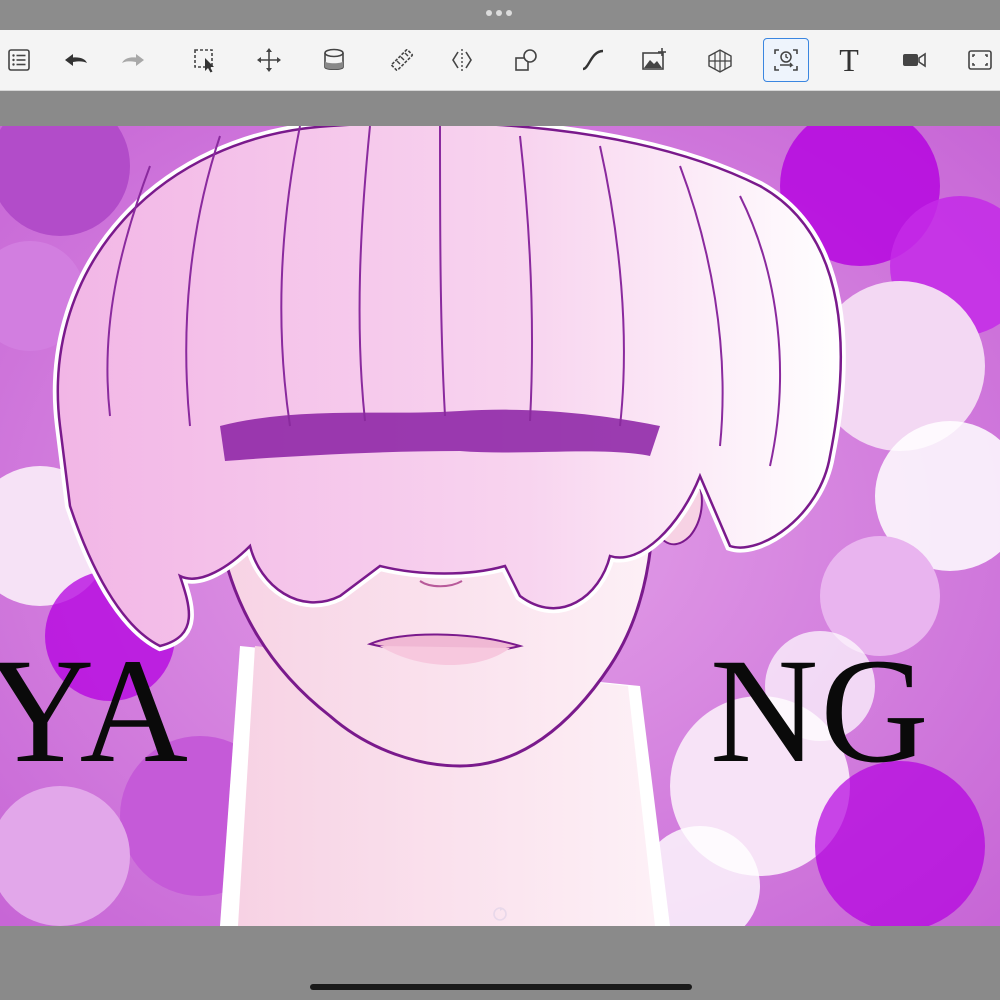 The height and width of the screenshot is (1000, 1000). I want to click on multitasking-dots-icon, so click(499, 13).